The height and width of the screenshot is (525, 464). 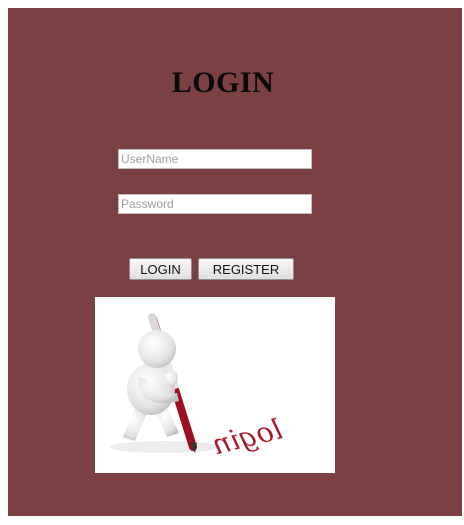 I want to click on login-button: LOGIN, so click(x=160, y=269).